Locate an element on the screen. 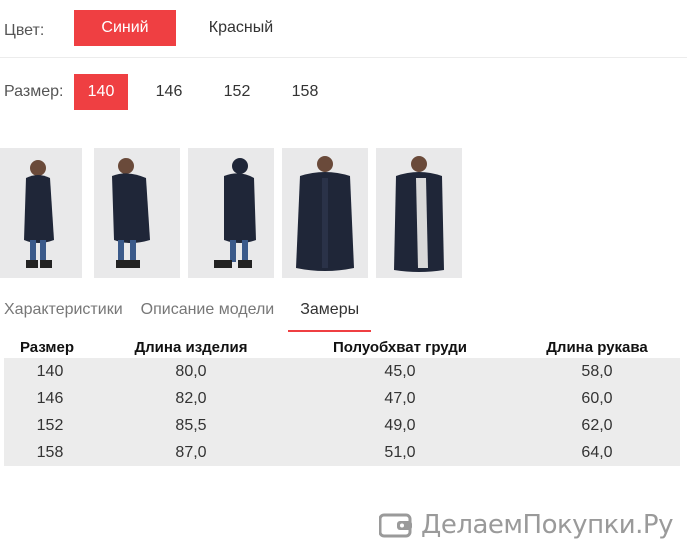 The width and height of the screenshot is (687, 555). coat-photo-back is located at coordinates (235, 213).